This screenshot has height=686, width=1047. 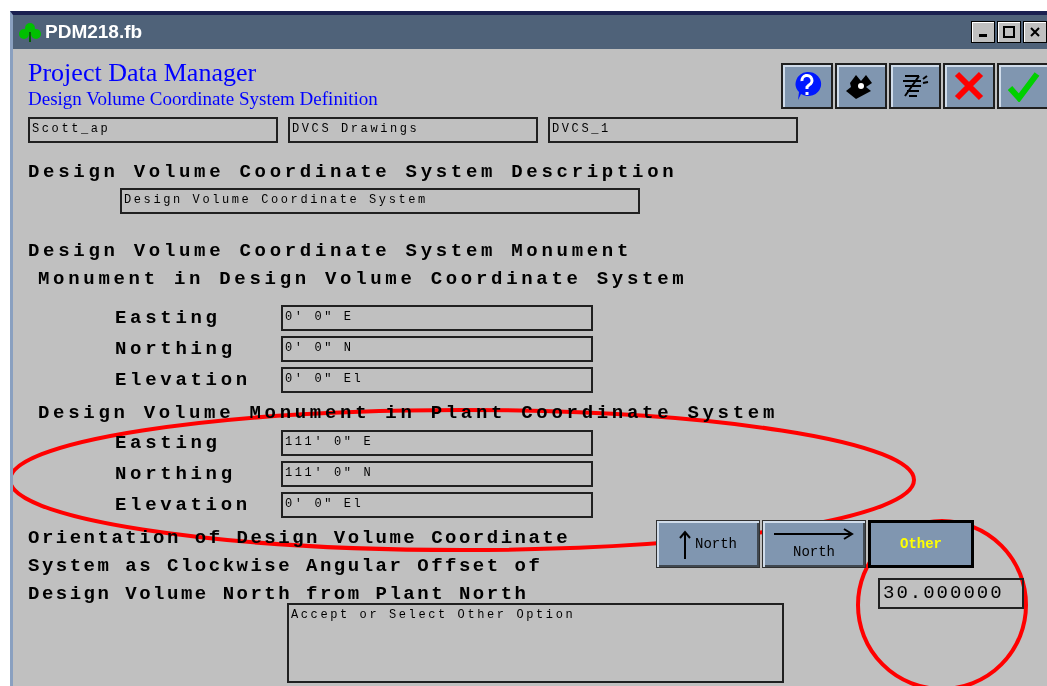 What do you see at coordinates (30, 32) in the screenshot?
I see `clover-icon` at bounding box center [30, 32].